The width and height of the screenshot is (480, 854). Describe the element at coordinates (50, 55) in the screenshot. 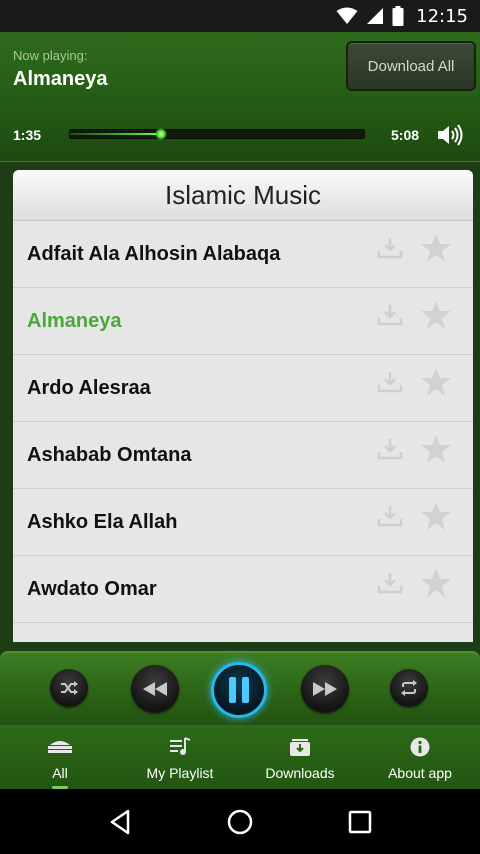

I see `now-playing-label: Now playing:` at that location.